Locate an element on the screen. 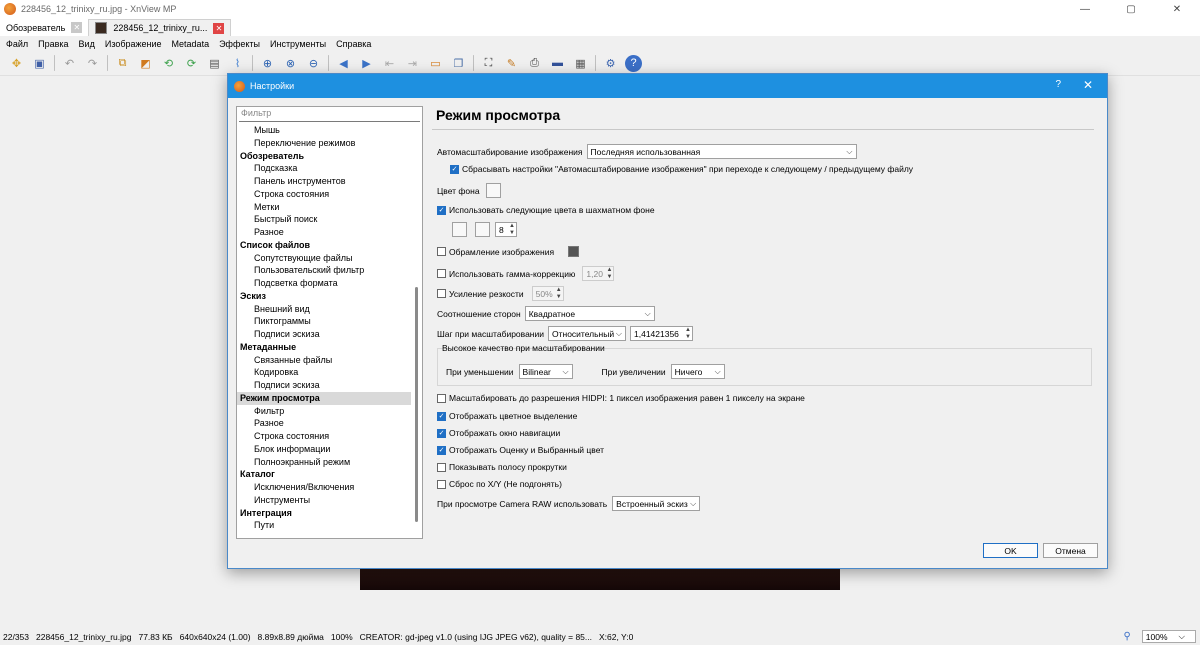 Image resolution: width=1200 pixels, height=645 pixels. gamma-spinner: 1,20 ▲ ▼ is located at coordinates (598, 273).